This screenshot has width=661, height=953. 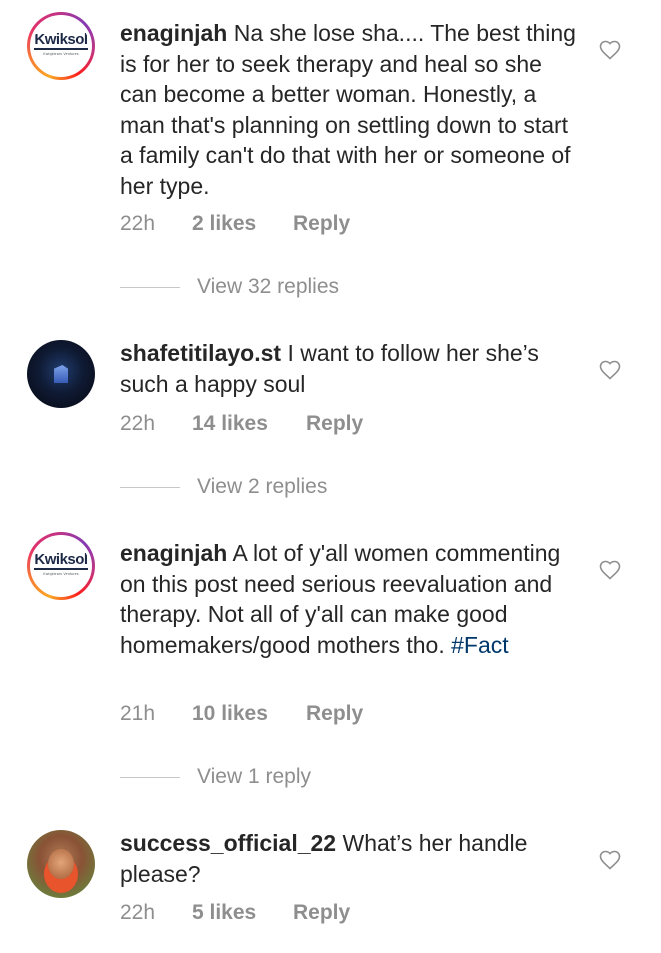 What do you see at coordinates (200, 353) in the screenshot?
I see `comment-username: shafetitilayo.st` at bounding box center [200, 353].